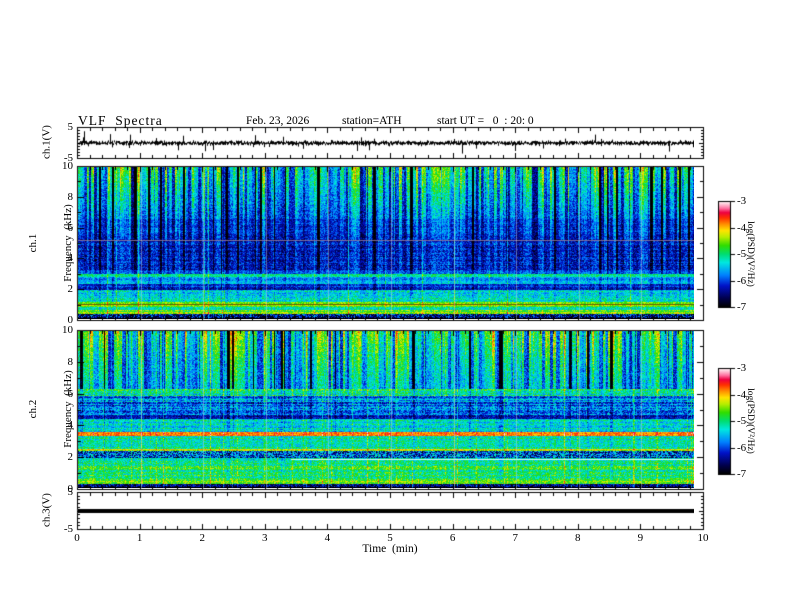 Image resolution: width=792 pixels, height=612 pixels. Describe the element at coordinates (33, 243) in the screenshot. I see `ch1-frequency-axis-line1: ch.1` at that location.